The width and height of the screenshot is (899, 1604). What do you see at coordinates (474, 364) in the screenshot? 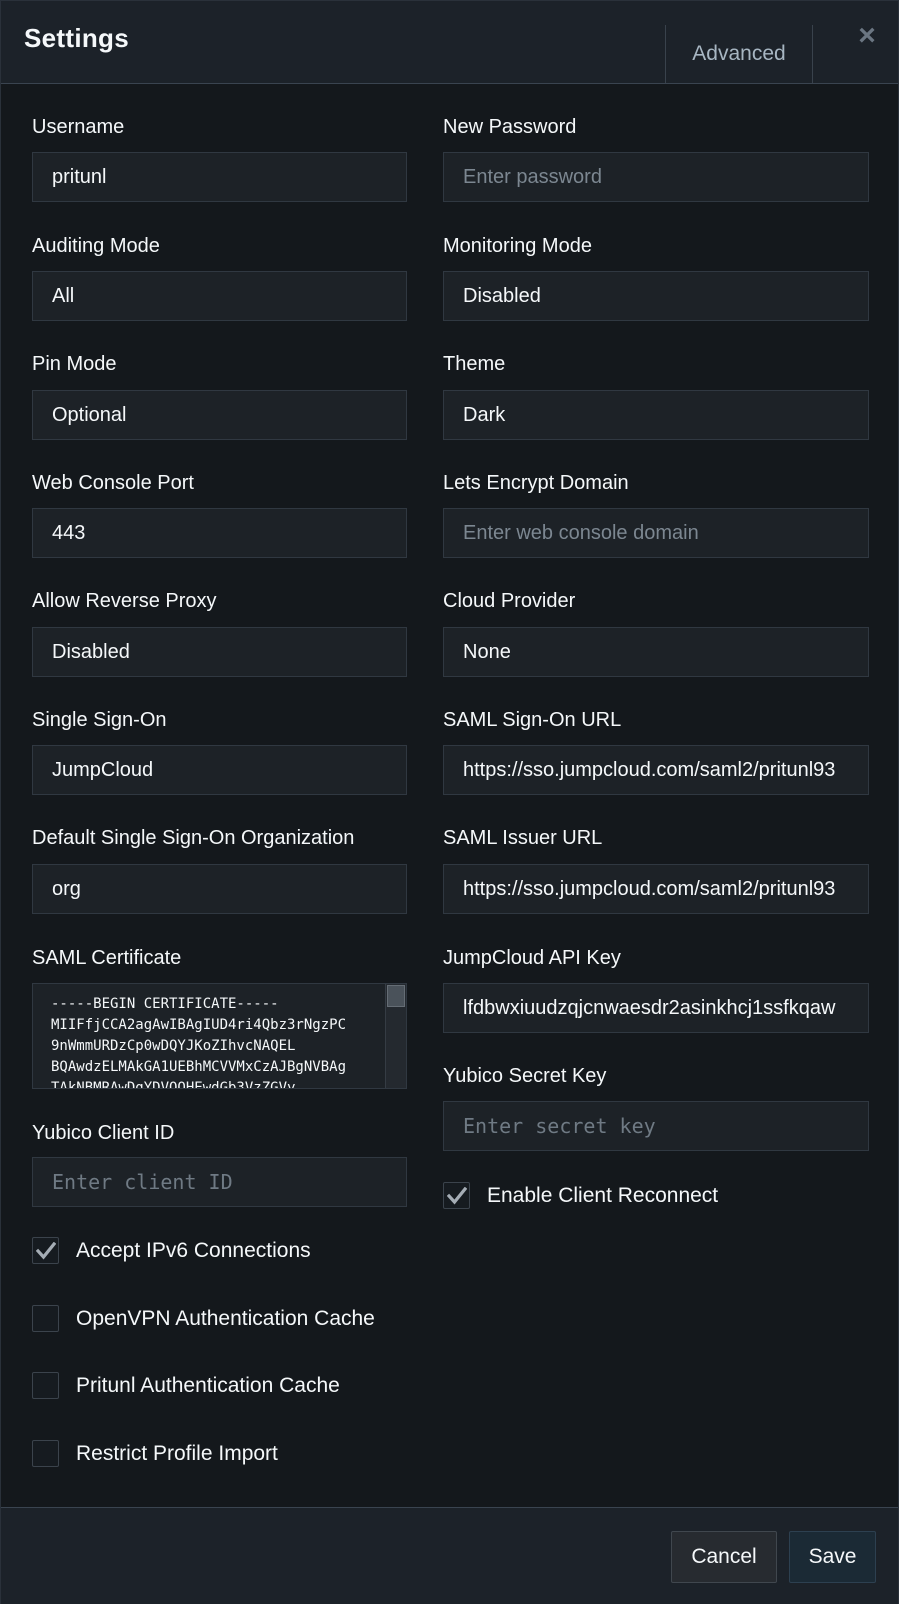
I see `theme-label: Theme` at bounding box center [474, 364].